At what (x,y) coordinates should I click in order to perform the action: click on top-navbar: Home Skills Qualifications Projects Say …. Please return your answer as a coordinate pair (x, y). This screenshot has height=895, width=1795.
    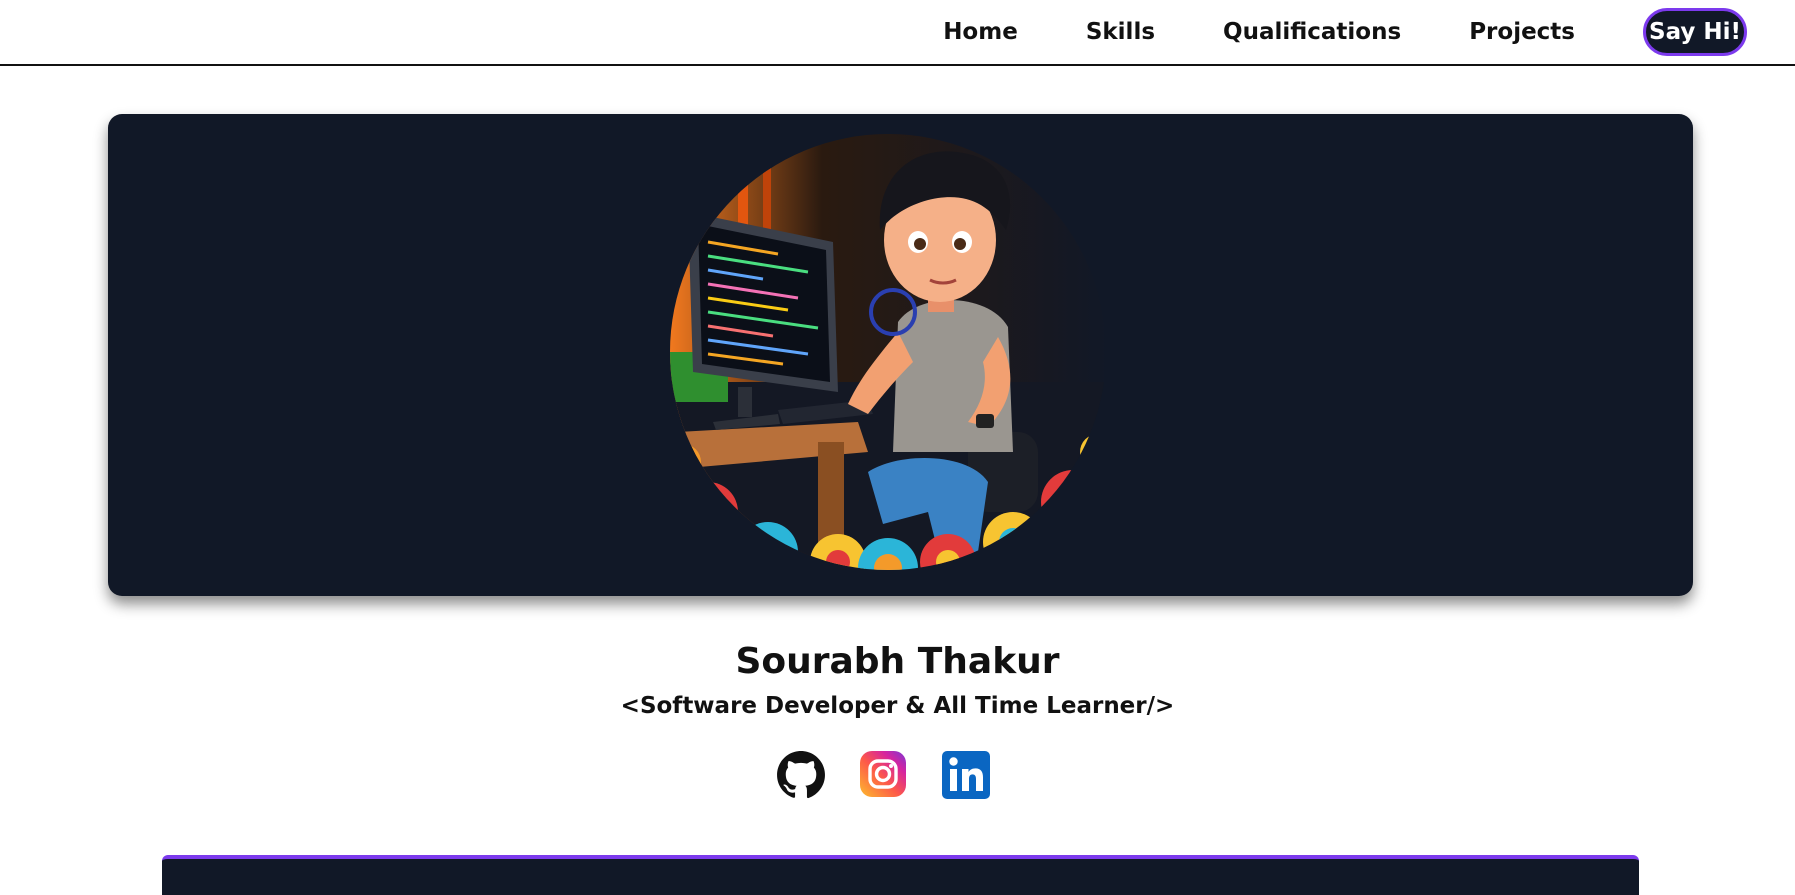
    Looking at the image, I should click on (897, 33).